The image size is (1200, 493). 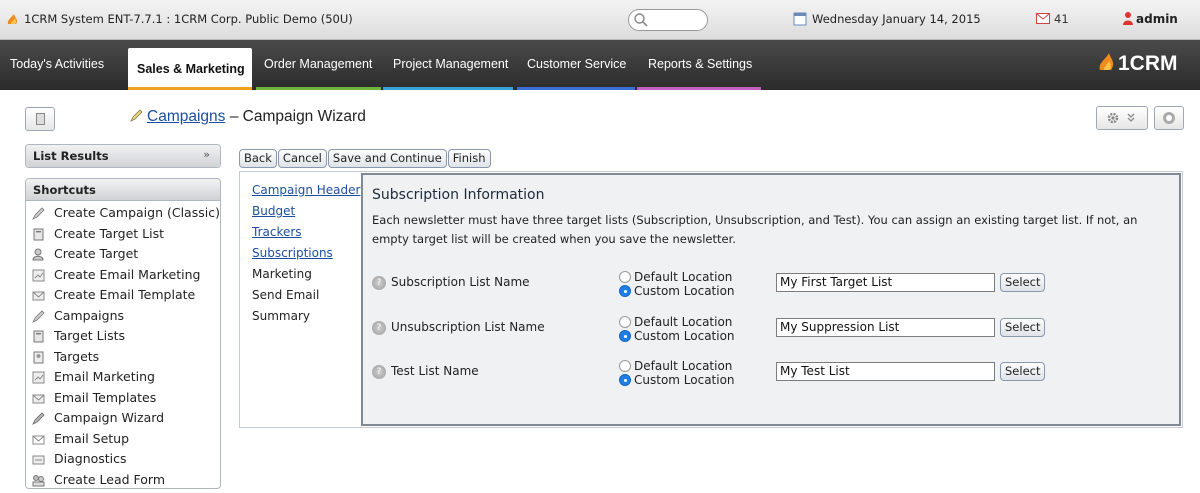 What do you see at coordinates (469, 158) in the screenshot?
I see `finish-button: Finish` at bounding box center [469, 158].